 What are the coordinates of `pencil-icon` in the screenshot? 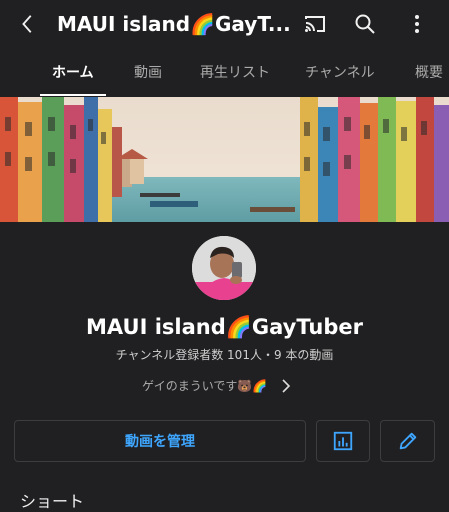 It's located at (407, 441).